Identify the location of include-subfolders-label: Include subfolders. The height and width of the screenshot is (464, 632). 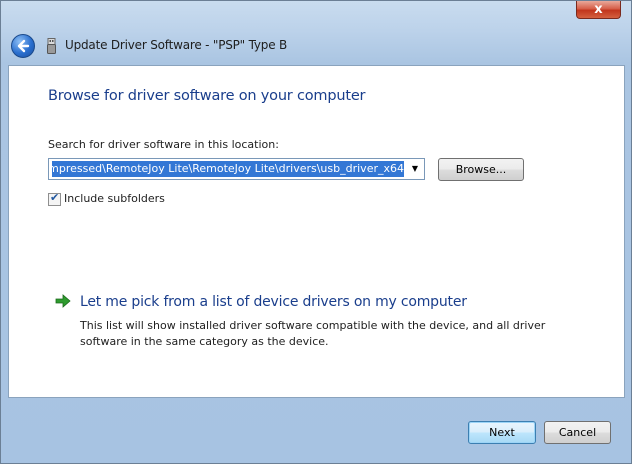
(114, 198).